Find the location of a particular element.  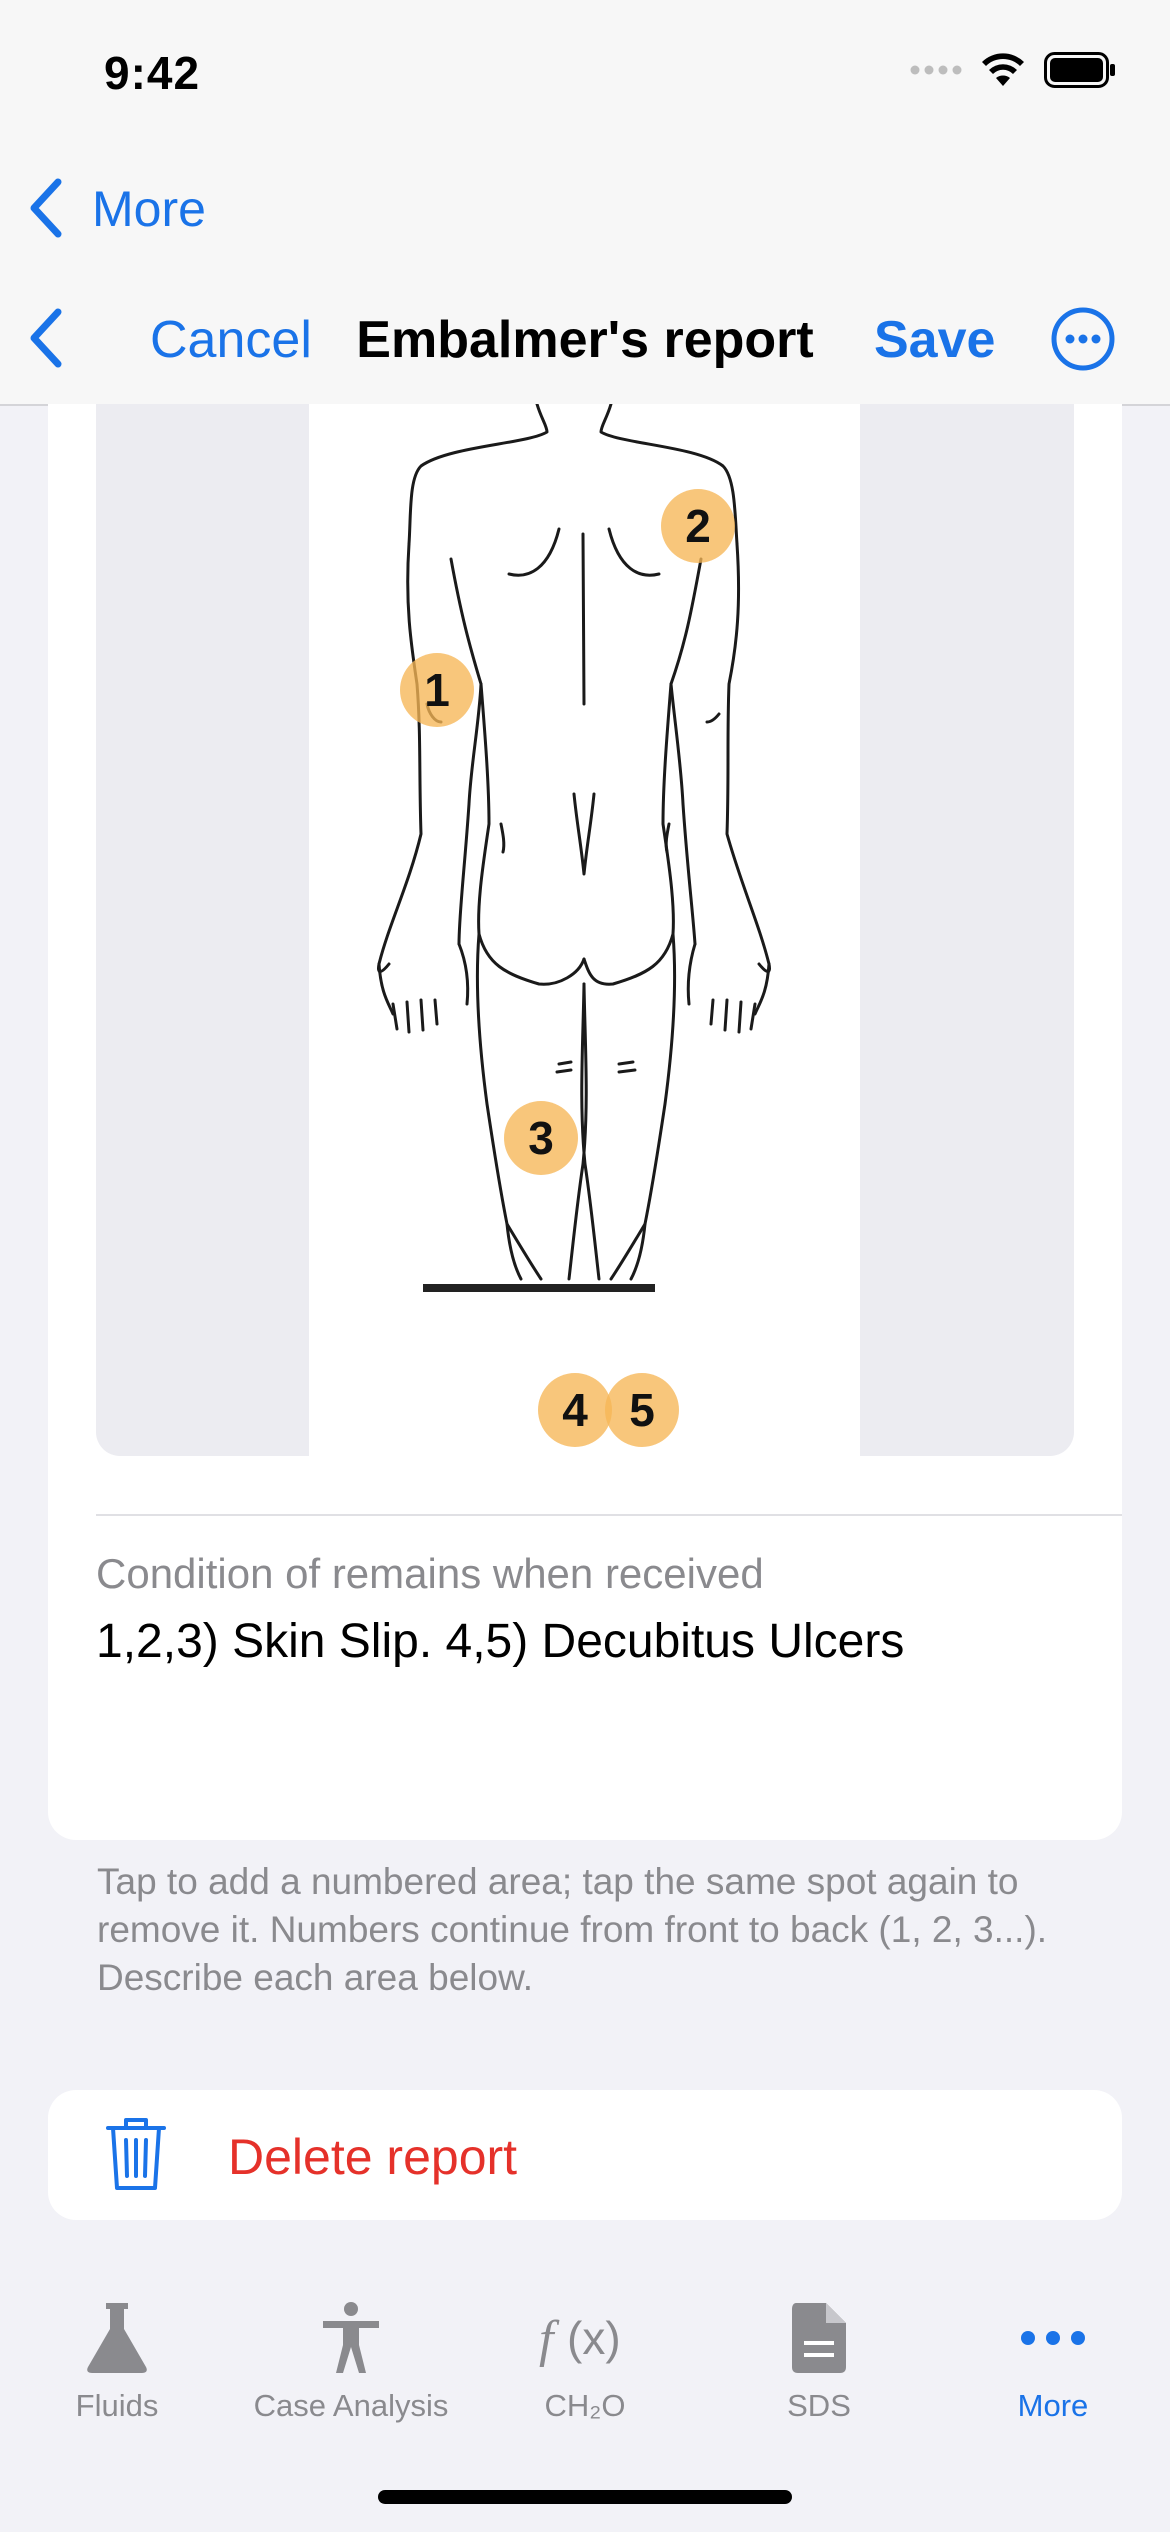

svg-text: 3 is located at coordinates (541, 1138).